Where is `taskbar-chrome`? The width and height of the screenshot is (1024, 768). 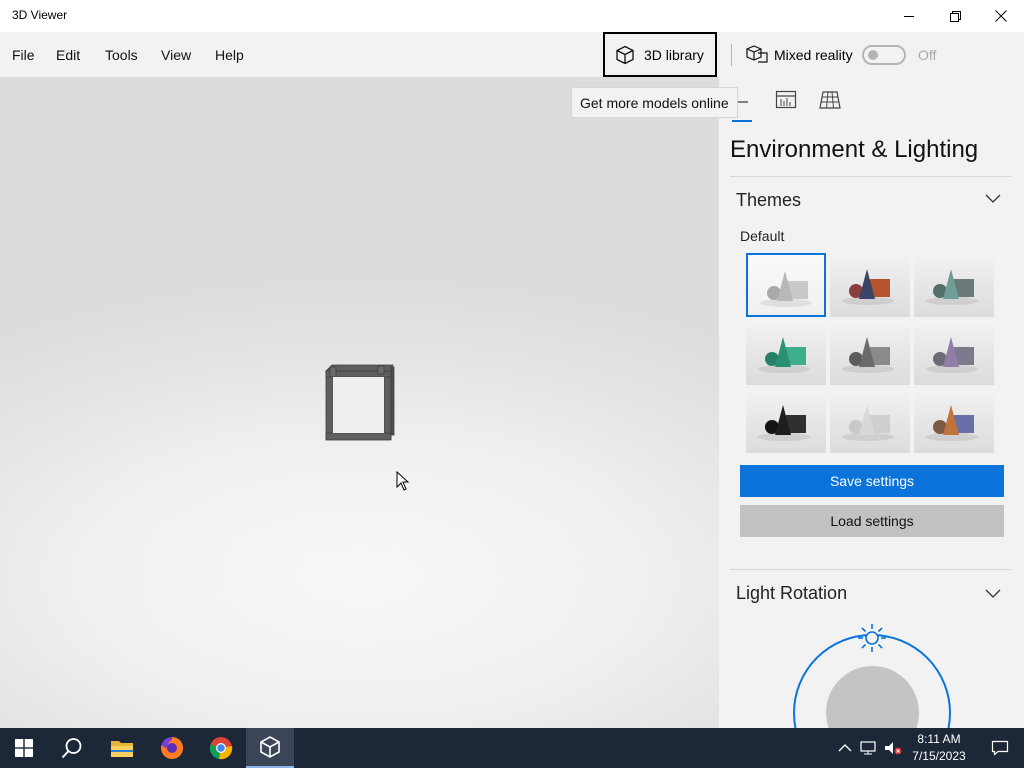 taskbar-chrome is located at coordinates (221, 748).